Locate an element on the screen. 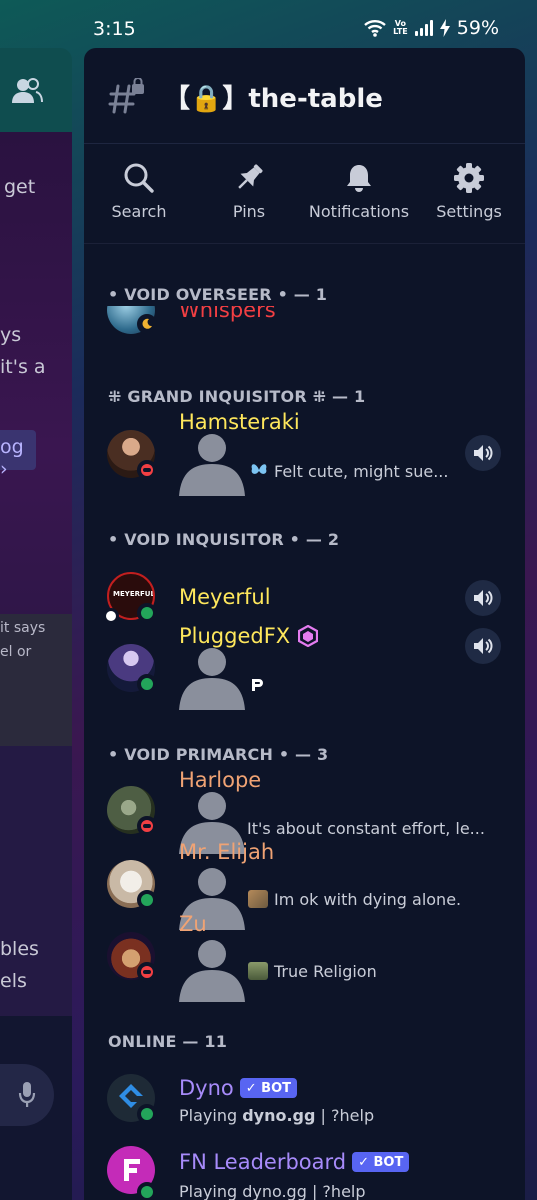 The image size is (537, 1200). member-row-zu: Zu True Religion is located at coordinates (304, 956).